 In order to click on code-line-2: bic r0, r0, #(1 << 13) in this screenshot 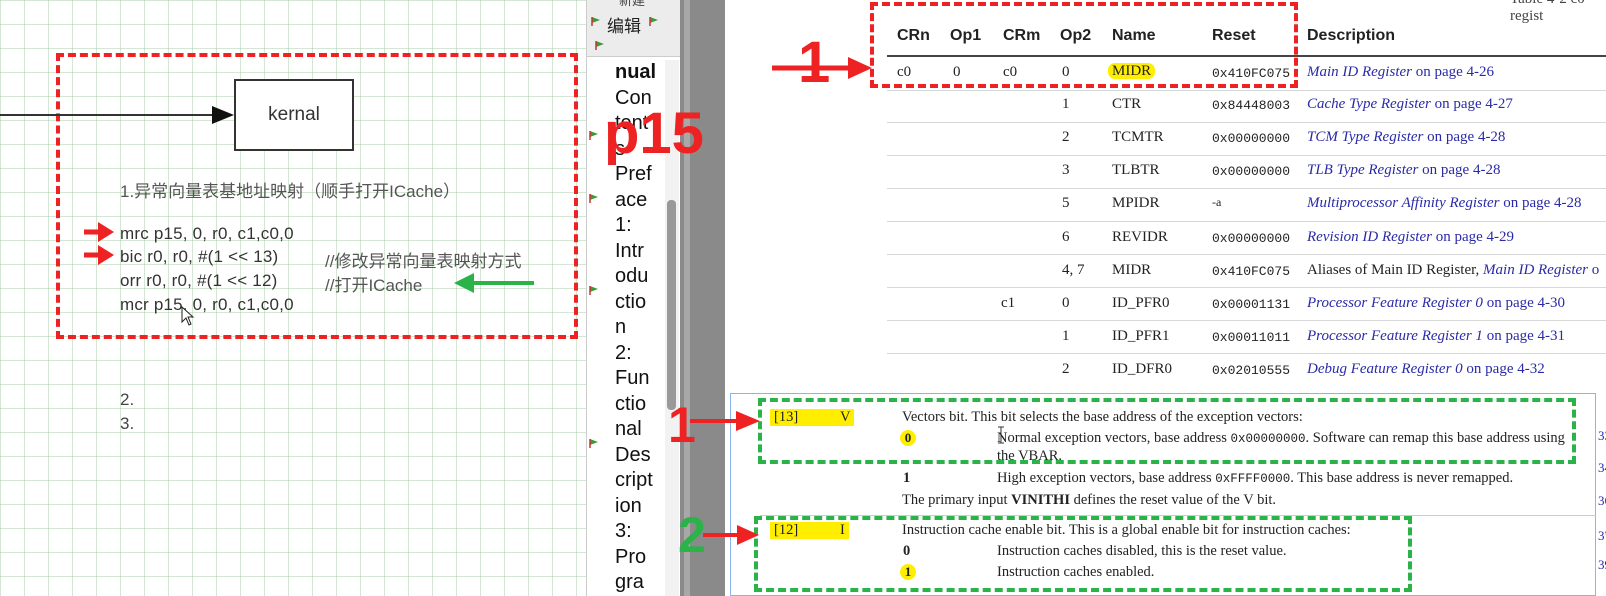, I will do `click(199, 256)`.